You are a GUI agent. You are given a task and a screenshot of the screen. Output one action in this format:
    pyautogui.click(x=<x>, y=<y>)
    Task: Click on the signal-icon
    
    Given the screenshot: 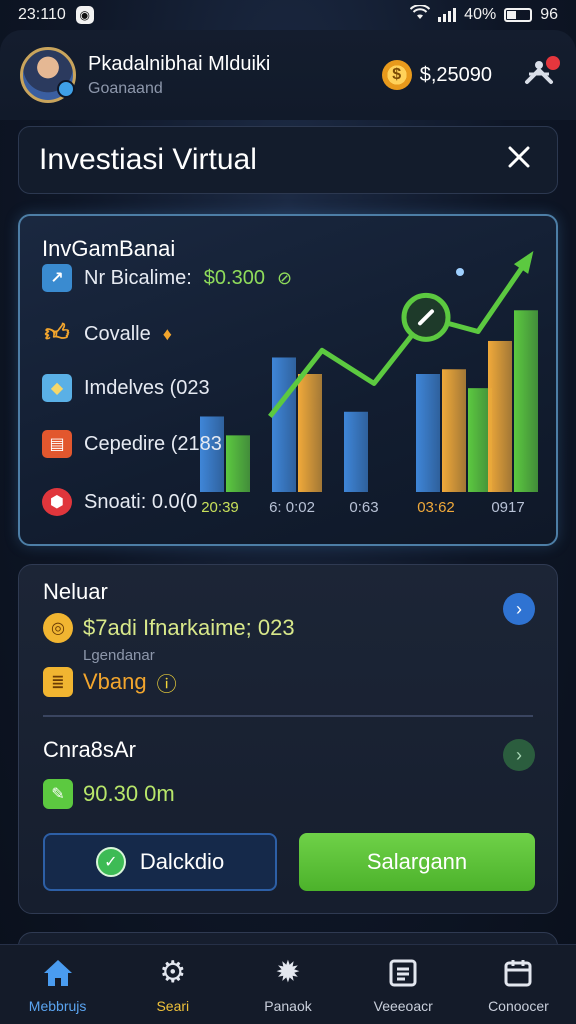 What is the action you would take?
    pyautogui.click(x=447, y=15)
    